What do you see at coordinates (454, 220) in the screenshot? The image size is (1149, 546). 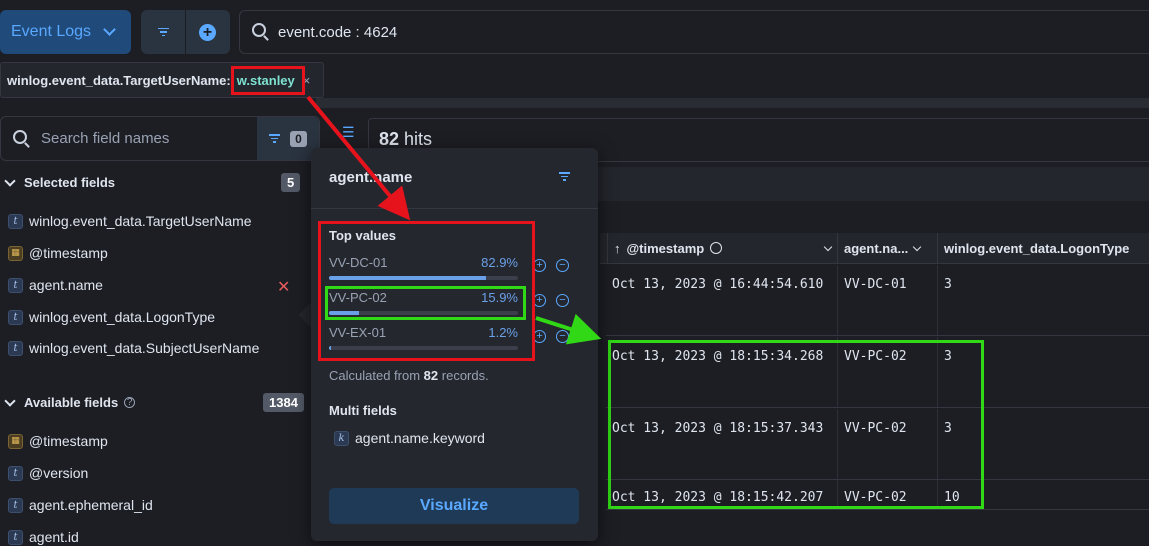 I see `annotation-arrows` at bounding box center [454, 220].